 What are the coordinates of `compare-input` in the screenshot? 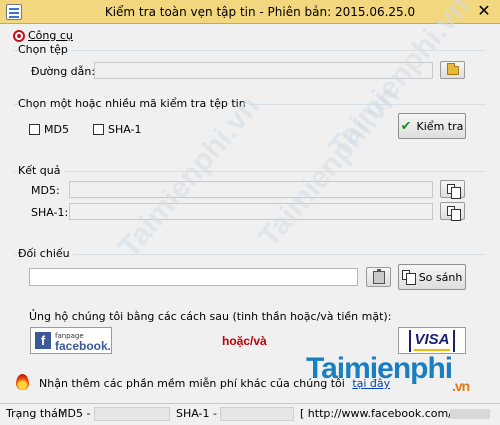 It's located at (193, 277).